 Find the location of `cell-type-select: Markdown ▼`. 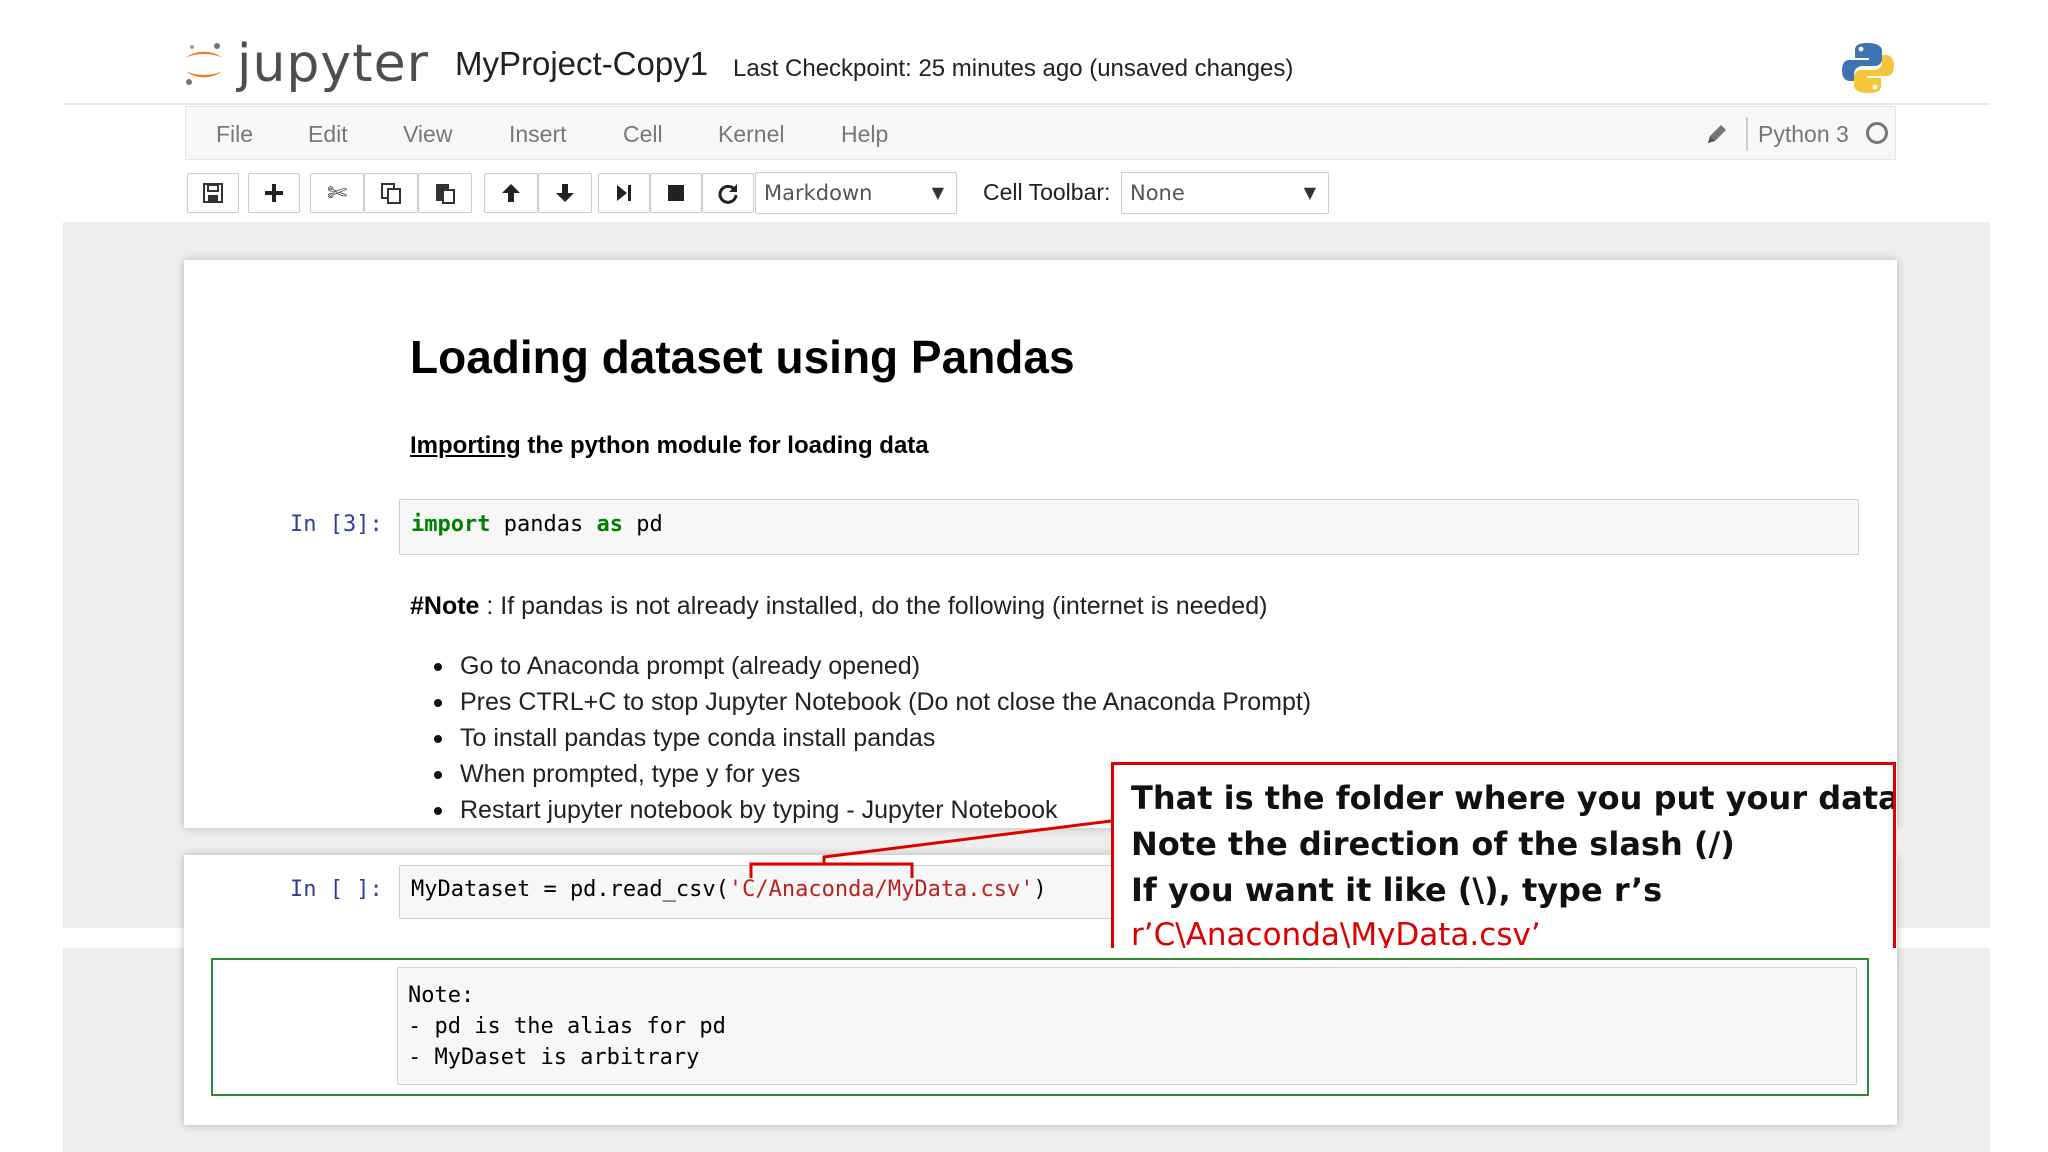

cell-type-select: Markdown ▼ is located at coordinates (856, 193).